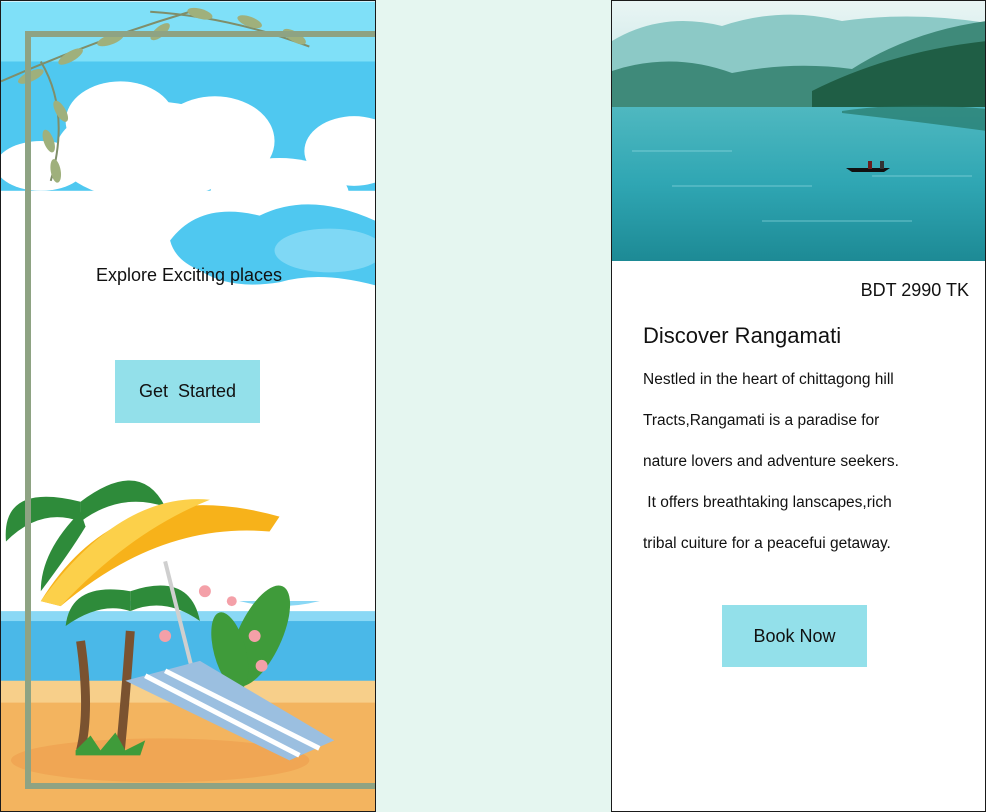  What do you see at coordinates (187, 391) in the screenshot?
I see `get-started-button: Get Started` at bounding box center [187, 391].